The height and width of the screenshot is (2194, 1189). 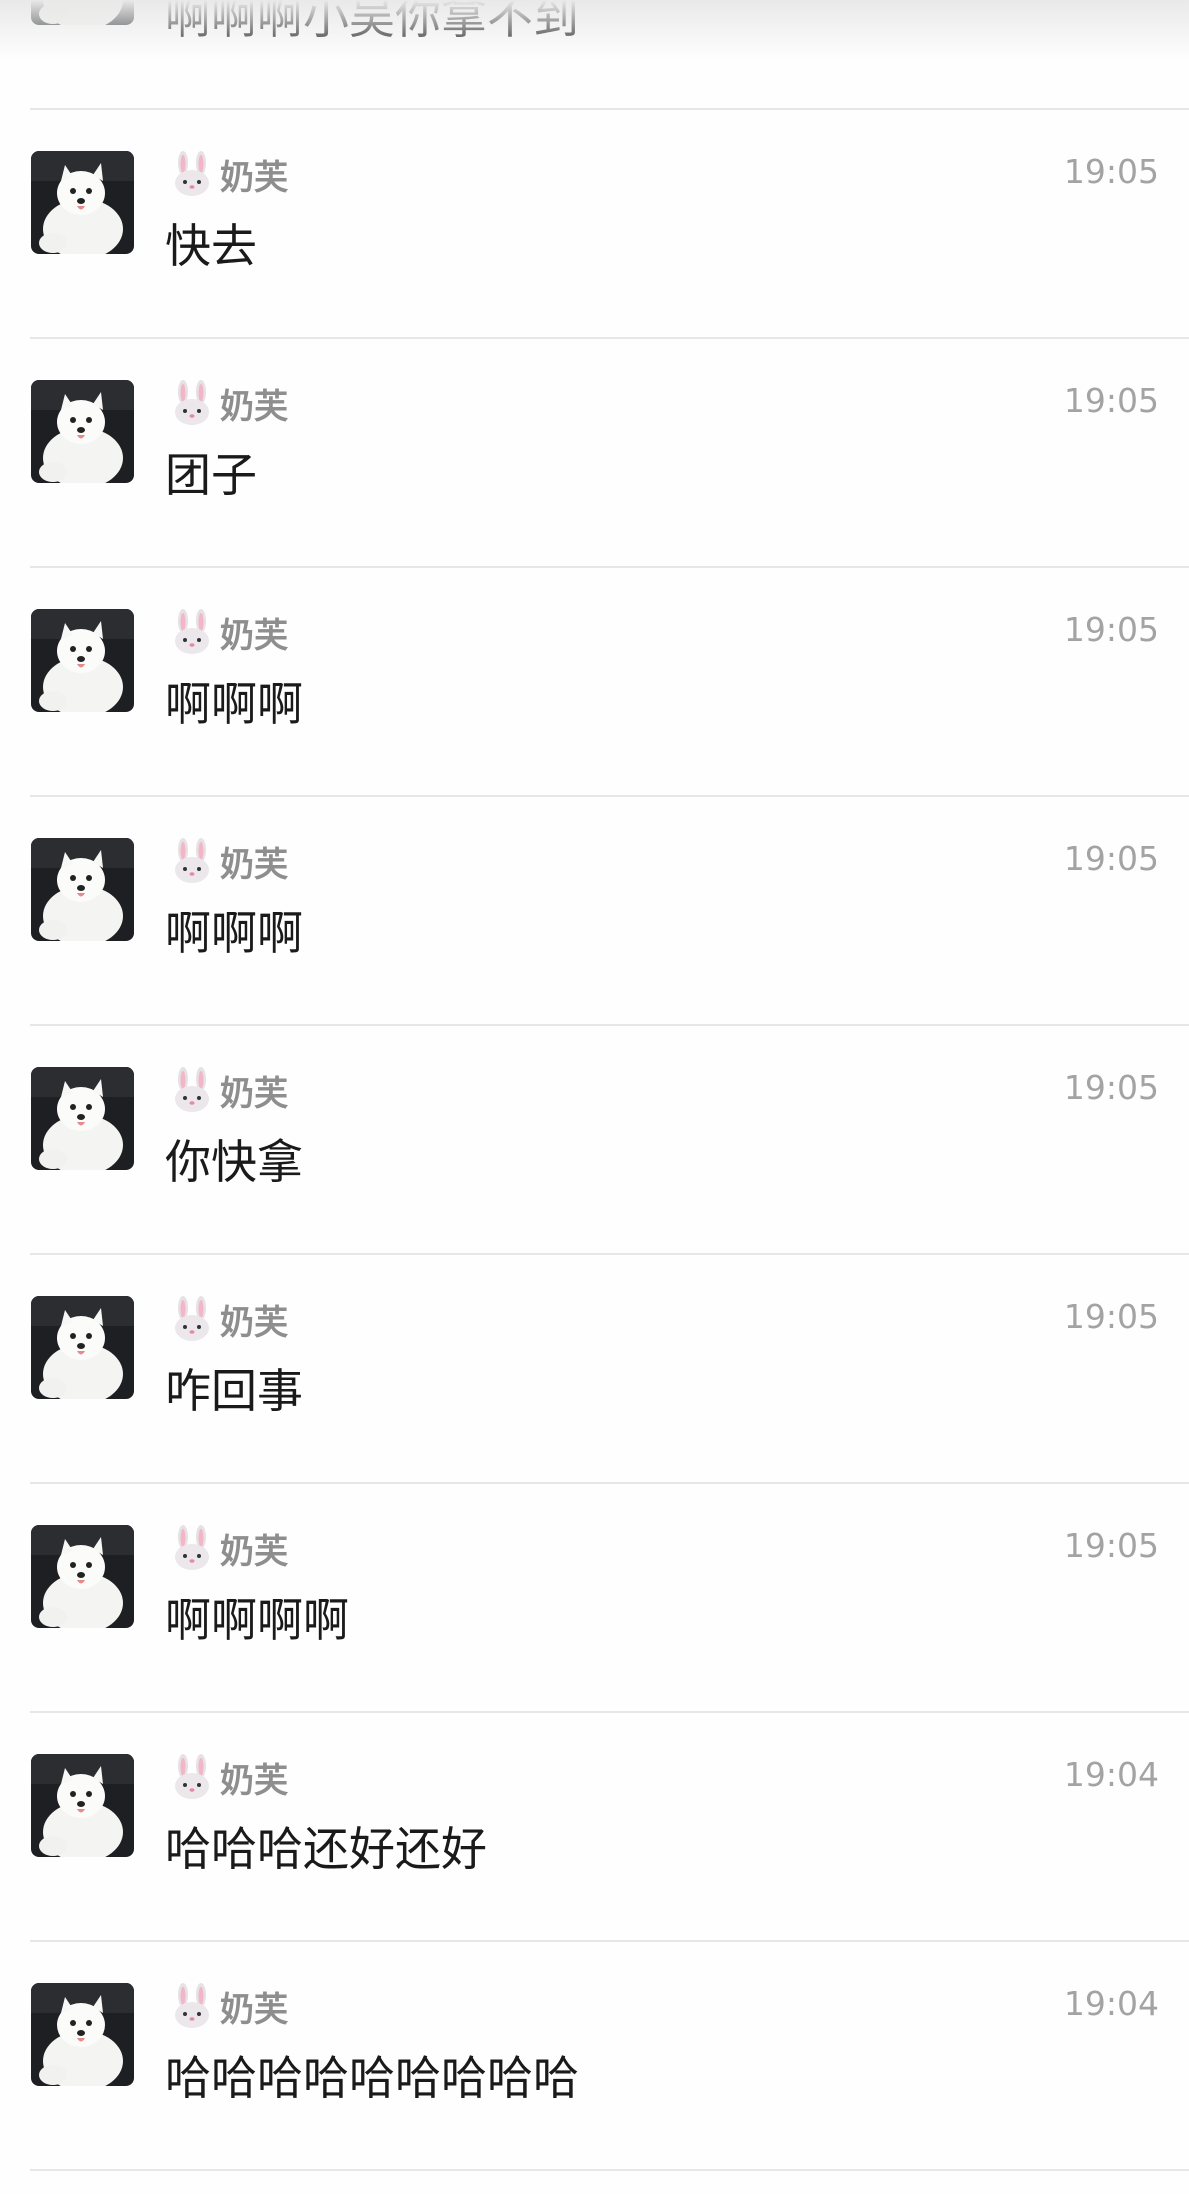 I want to click on message-row: 奶芙 19:05 快去, so click(x=594, y=224).